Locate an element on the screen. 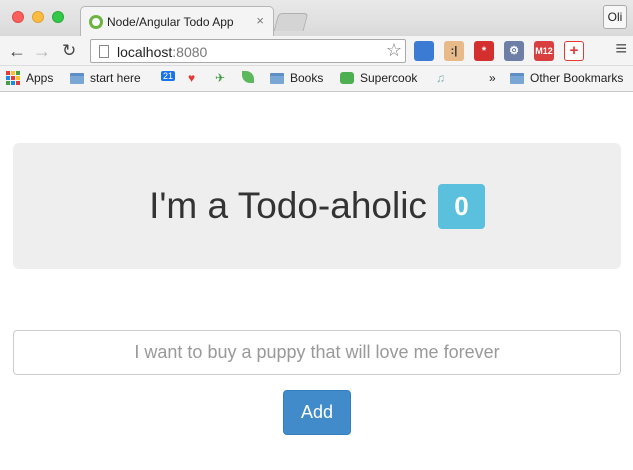 This screenshot has width=633, height=470. bookmark-start-here: start here is located at coordinates (105, 78).